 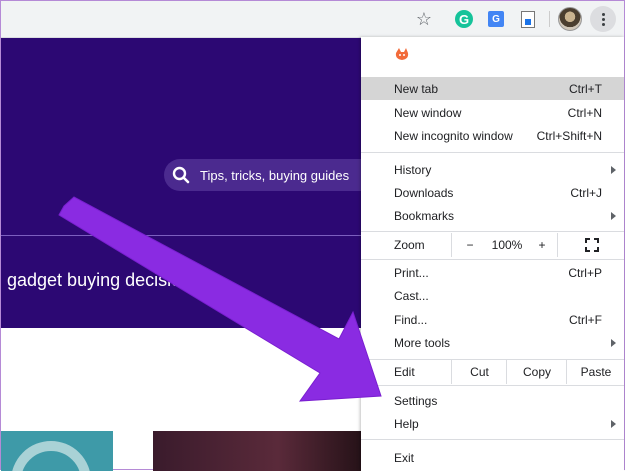 What do you see at coordinates (492, 88) in the screenshot?
I see `menu-item-new-tab: New tab Ctrl+T` at bounding box center [492, 88].